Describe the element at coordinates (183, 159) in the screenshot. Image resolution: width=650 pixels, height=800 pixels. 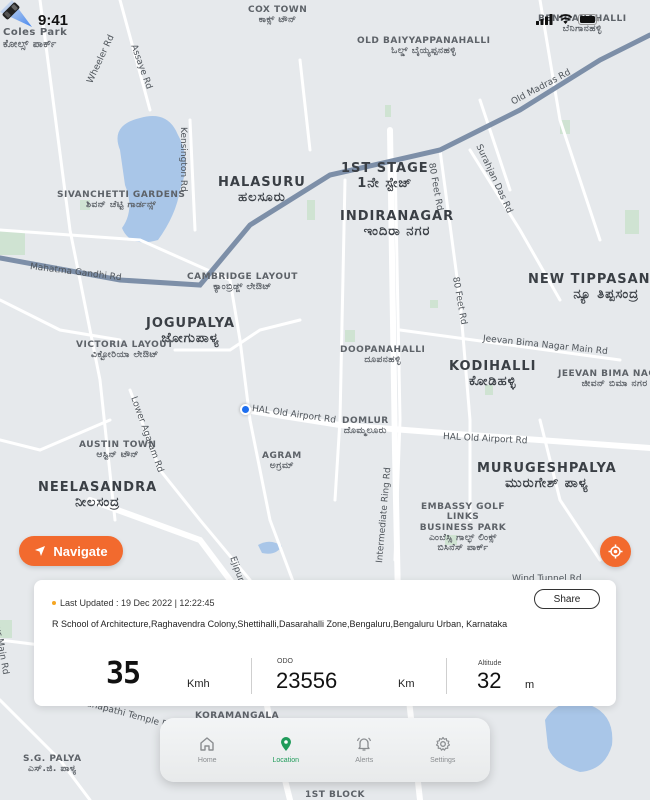
I see `map-road-label: Kensington Rd` at that location.